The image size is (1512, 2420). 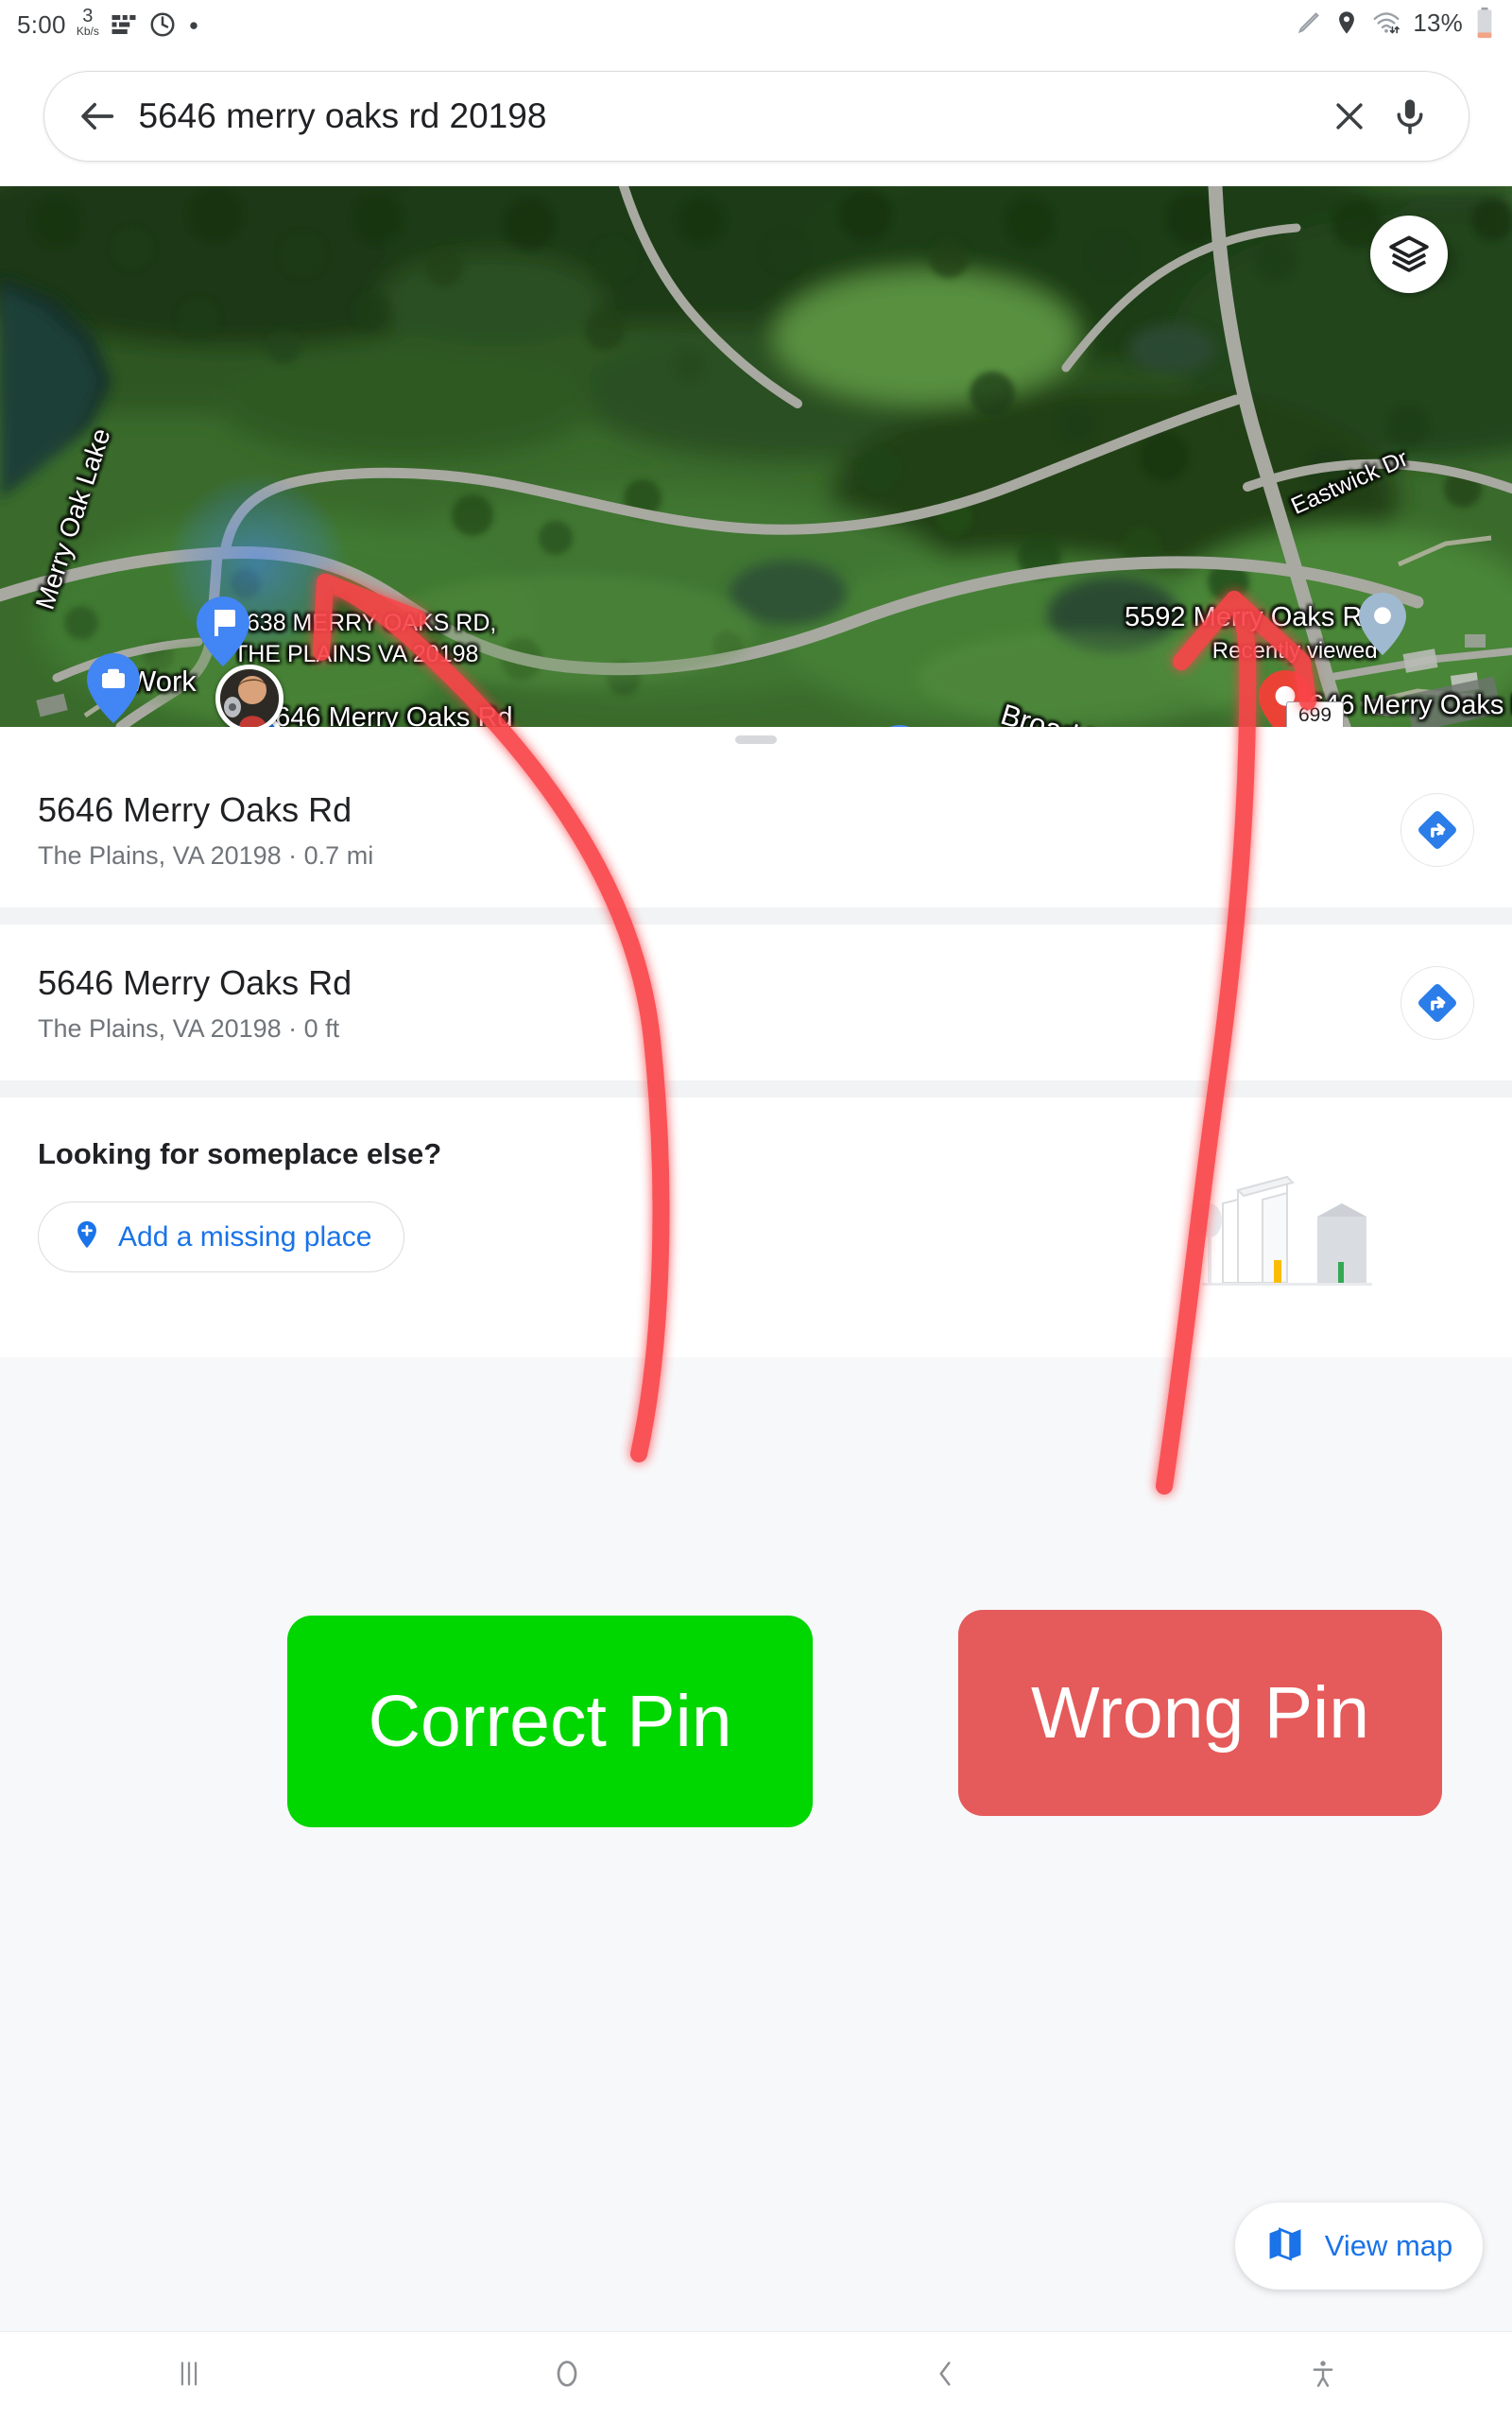 What do you see at coordinates (1285, 2246) in the screenshot?
I see `map-icon` at bounding box center [1285, 2246].